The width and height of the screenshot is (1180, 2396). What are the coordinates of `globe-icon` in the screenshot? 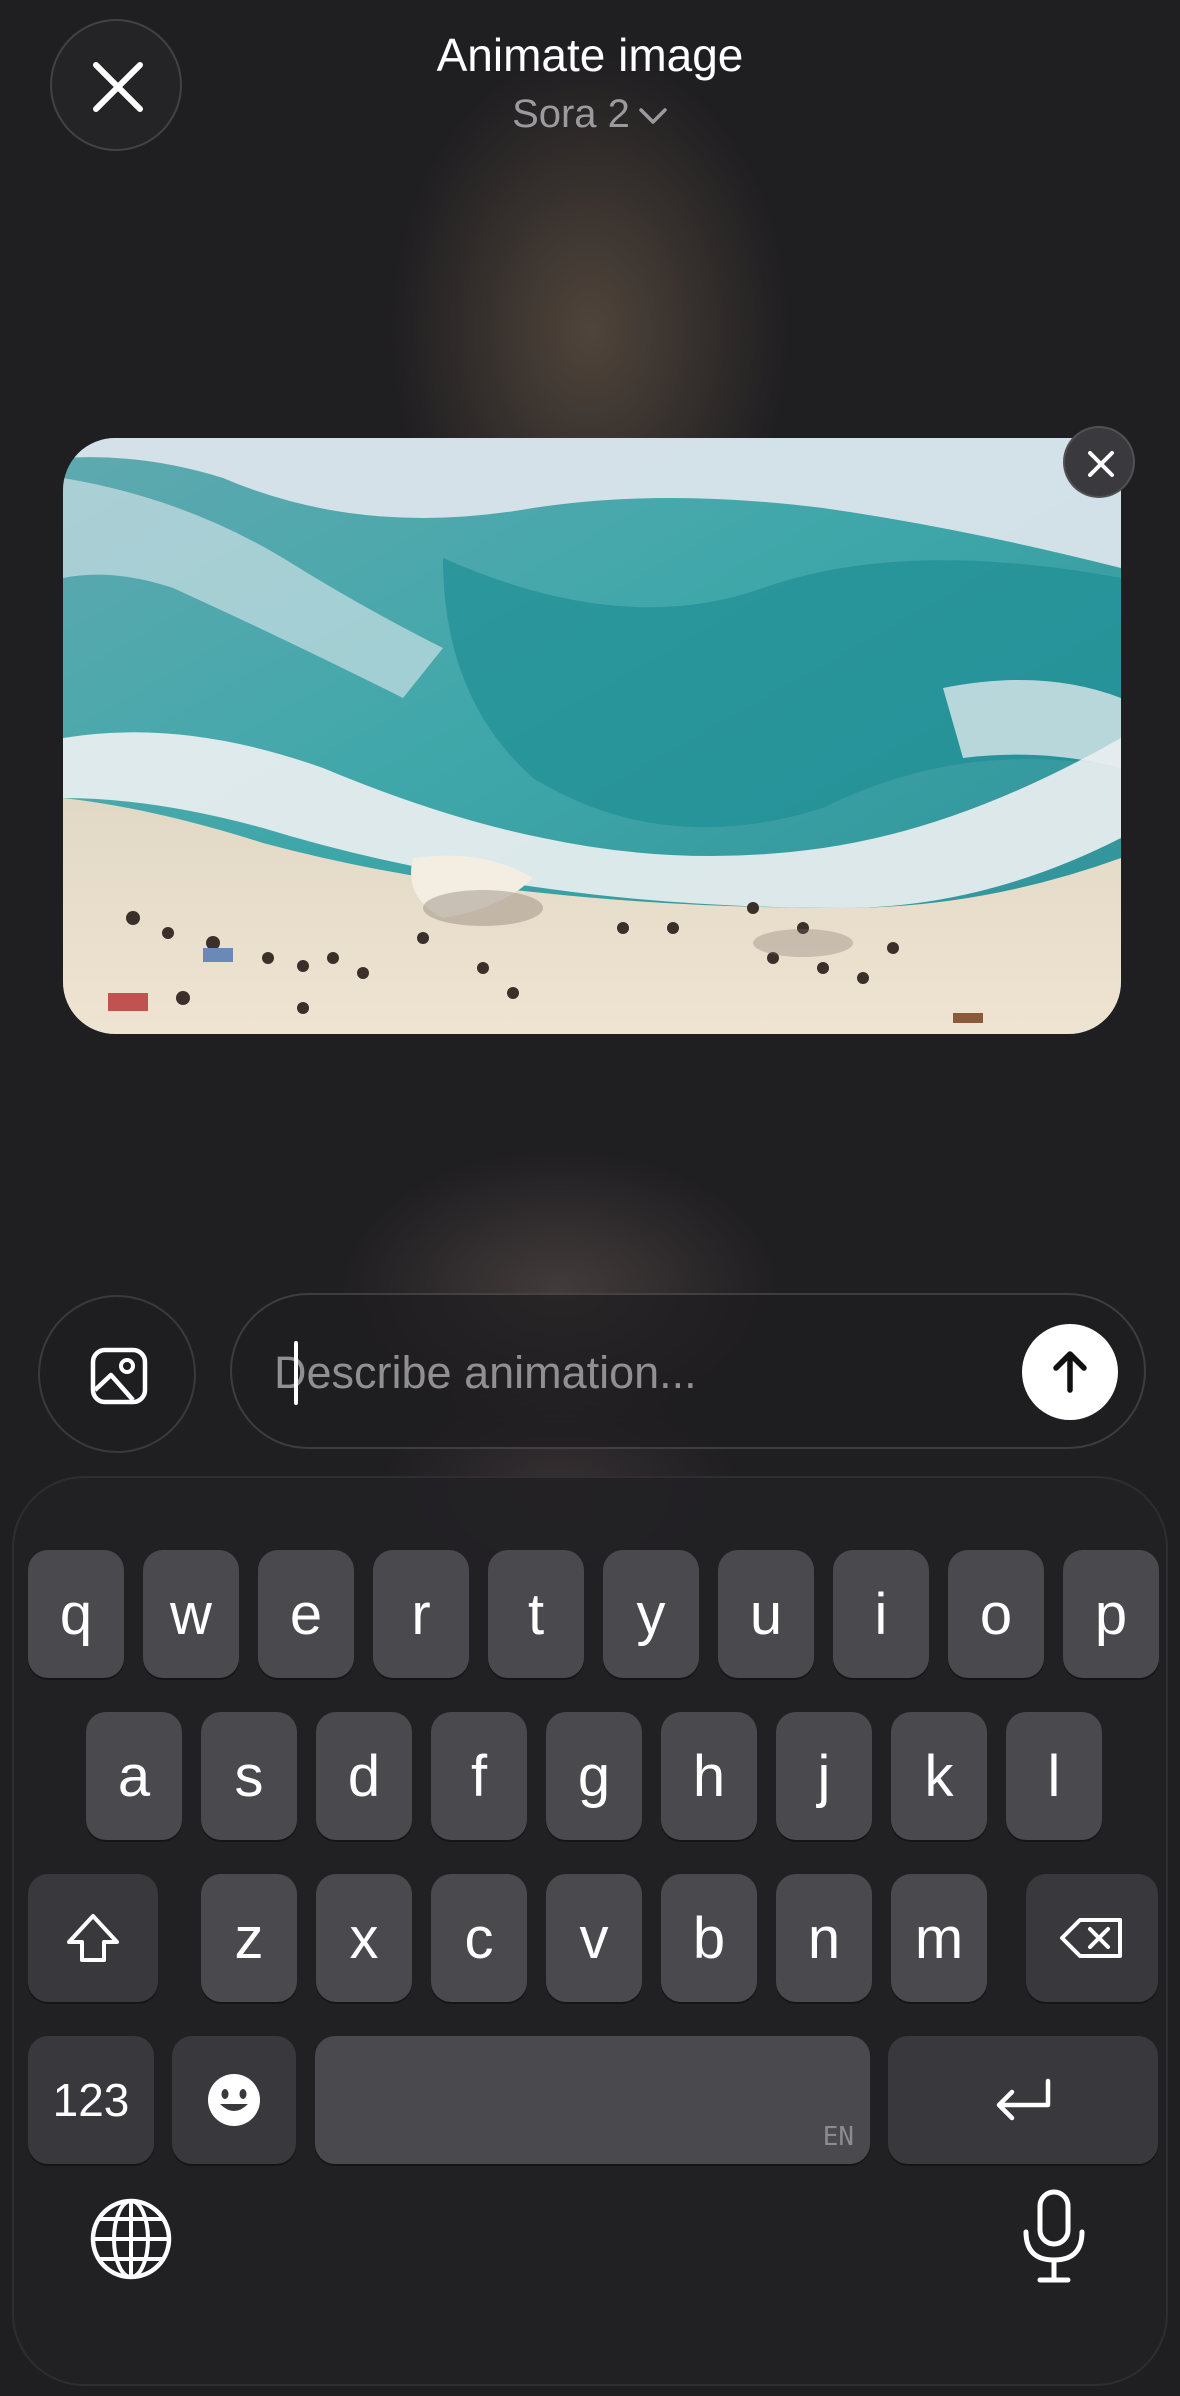 It's located at (131, 2239).